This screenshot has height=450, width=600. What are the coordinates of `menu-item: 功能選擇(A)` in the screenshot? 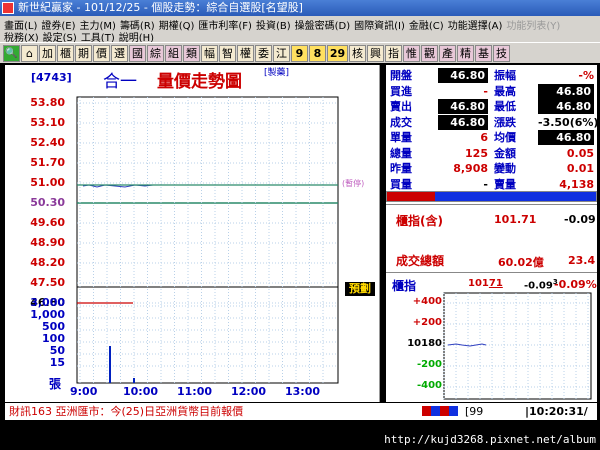 It's located at (475, 24).